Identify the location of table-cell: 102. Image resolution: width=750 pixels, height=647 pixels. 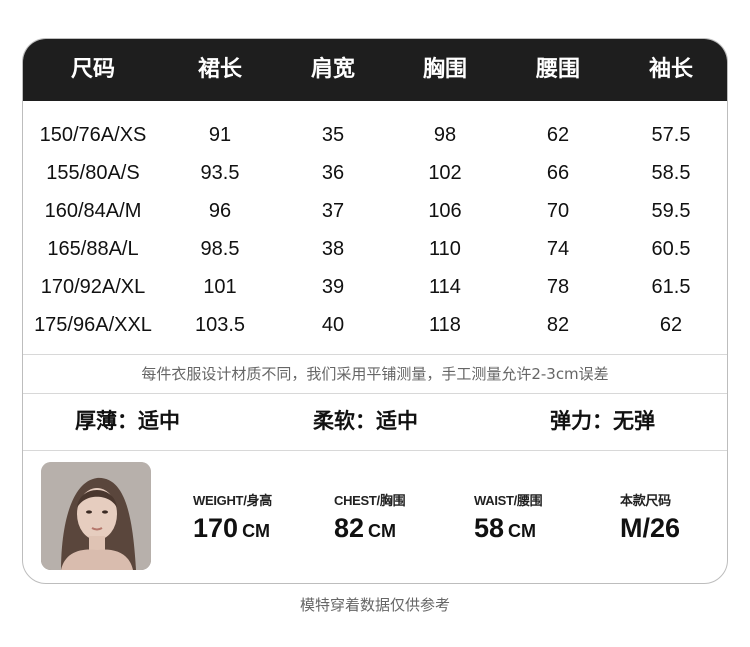
(445, 173).